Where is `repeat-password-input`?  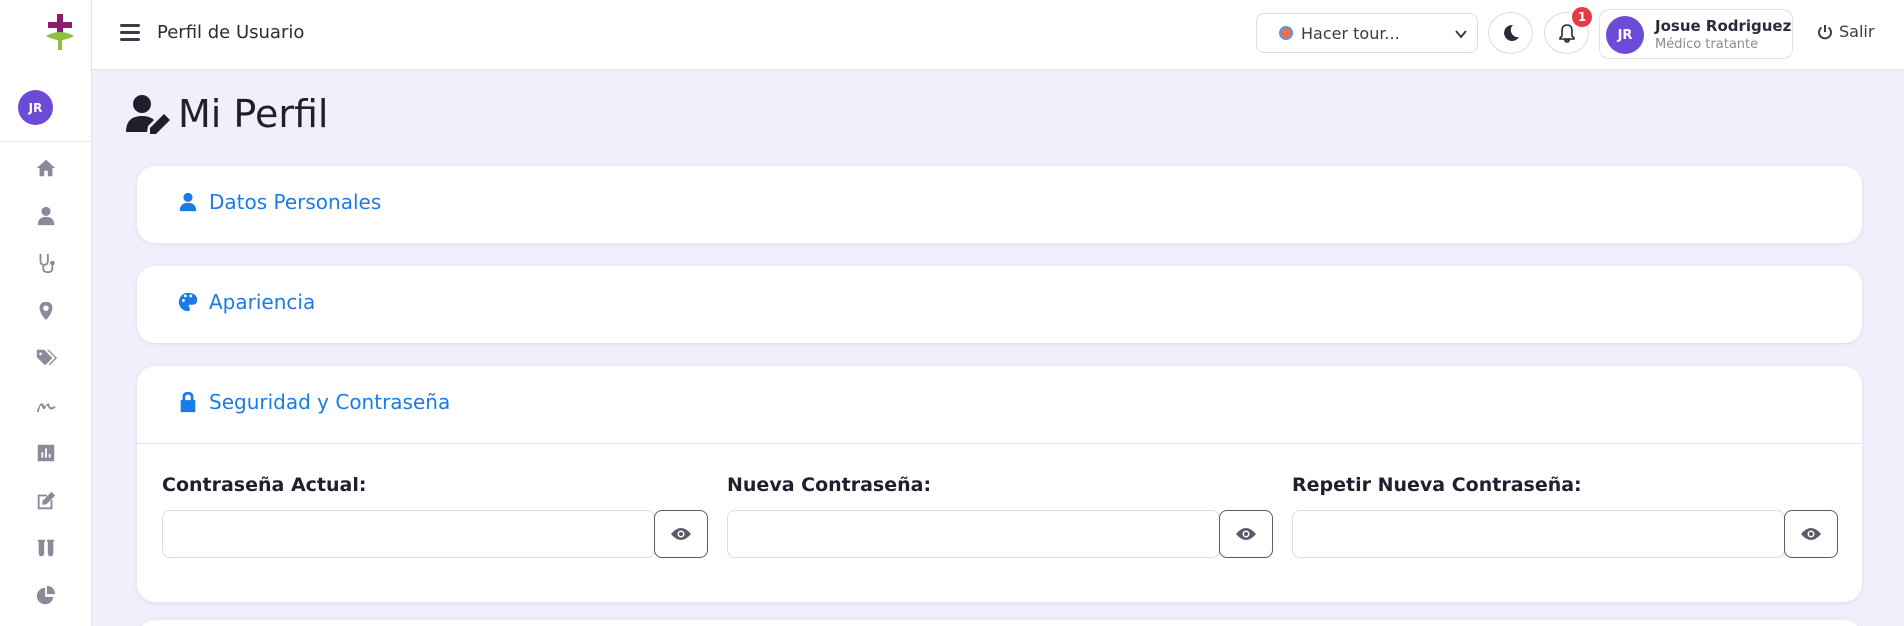
repeat-password-input is located at coordinates (1538, 534).